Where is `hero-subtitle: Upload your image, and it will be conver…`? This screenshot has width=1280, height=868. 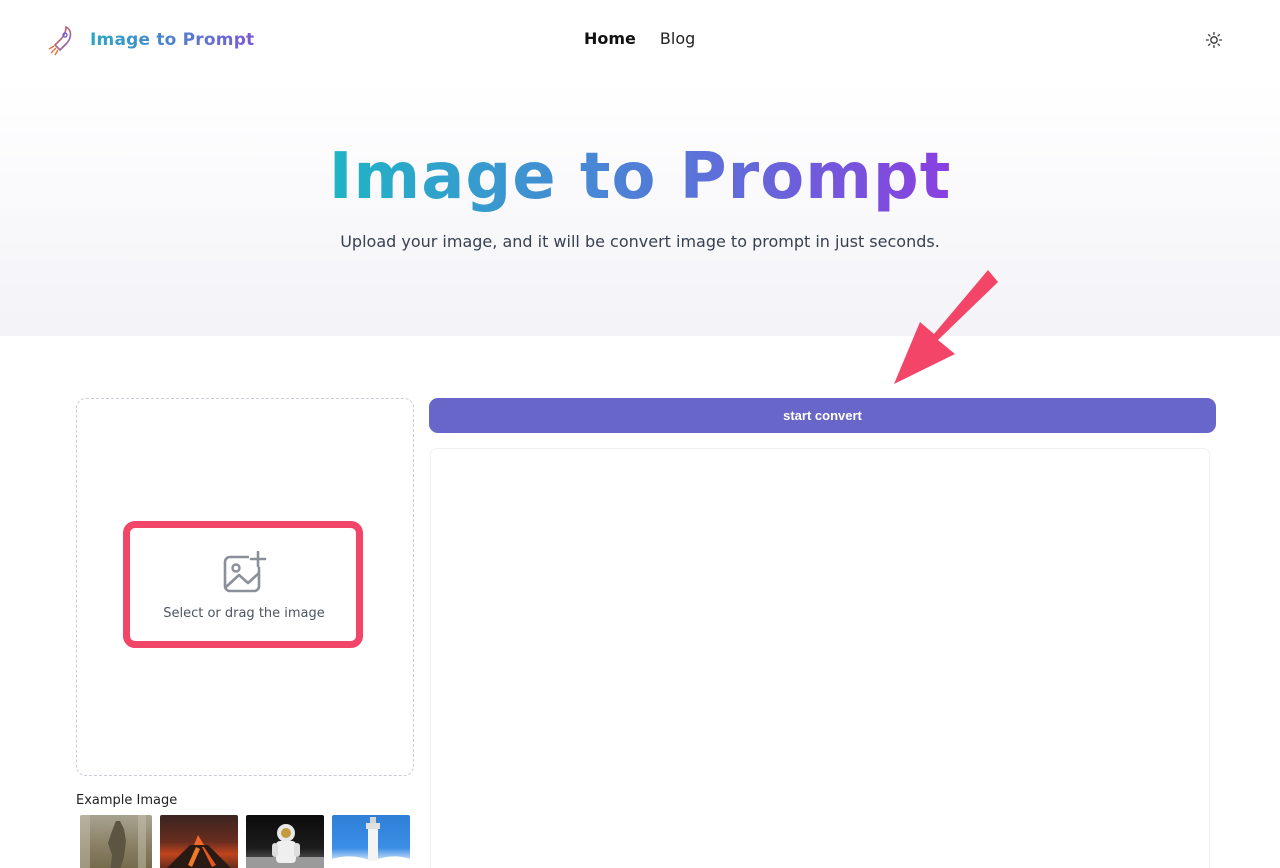
hero-subtitle: Upload your image, and it will be conver… is located at coordinates (640, 241).